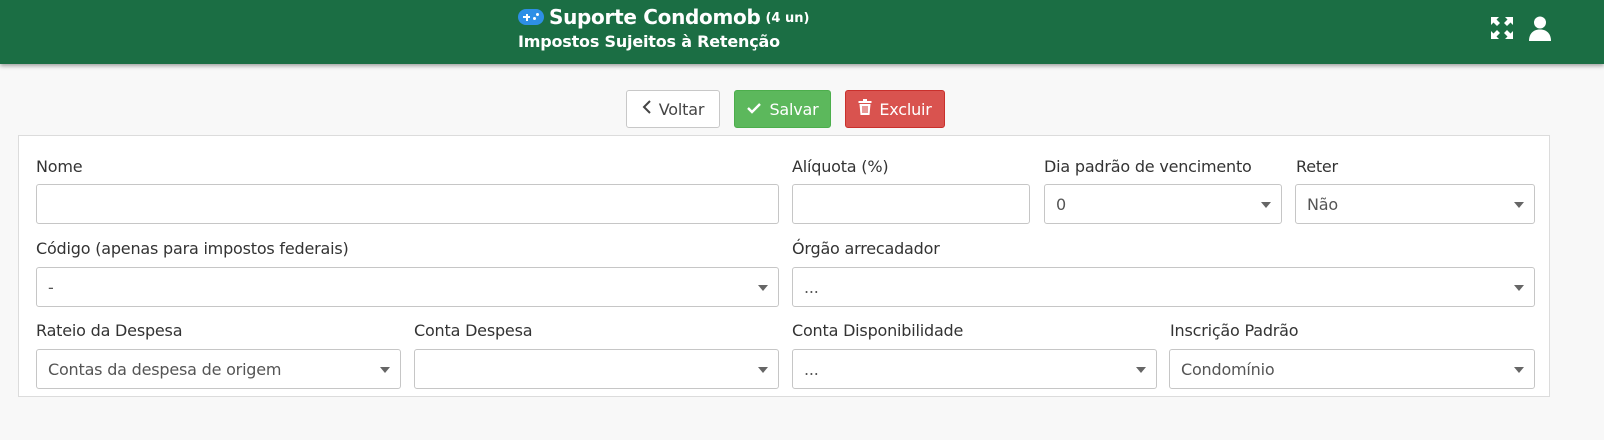  I want to click on back-button: Voltar, so click(673, 109).